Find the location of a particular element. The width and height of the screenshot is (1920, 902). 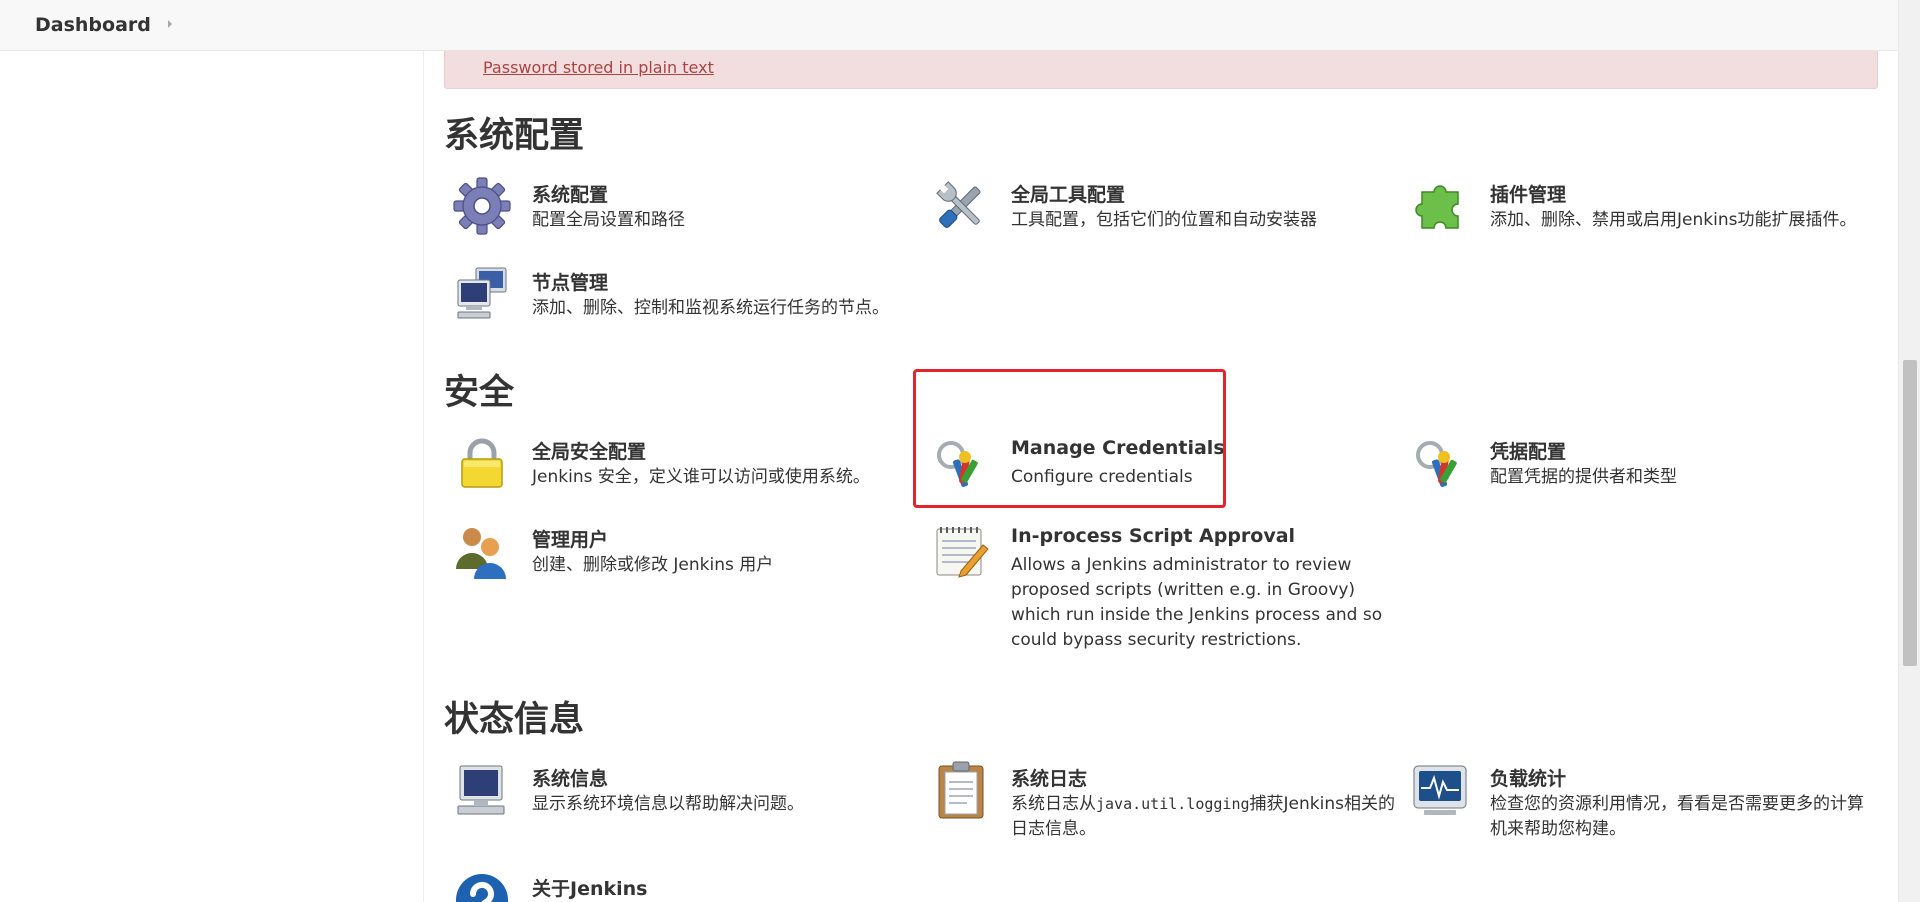

password-plain-text-link: Password stored in plain text is located at coordinates (598, 67).